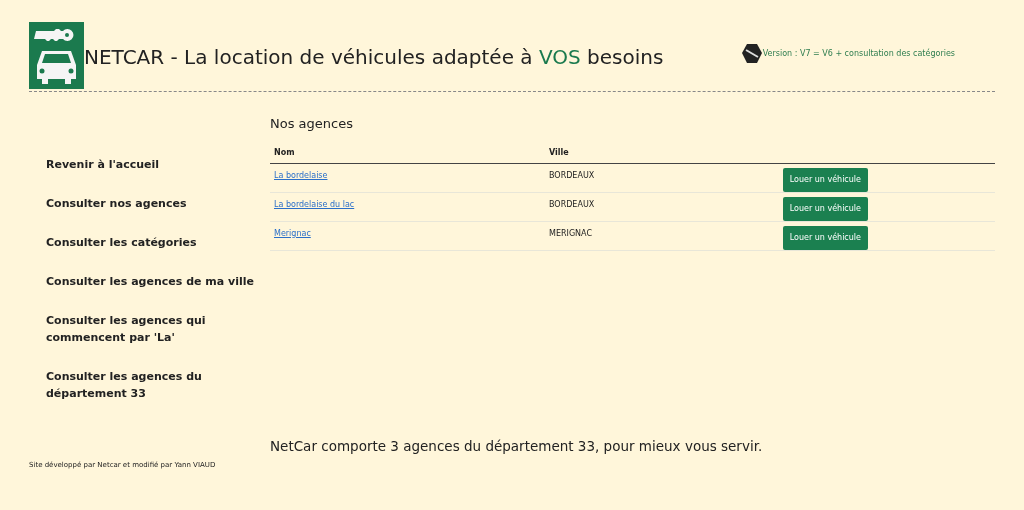 This screenshot has width=1024, height=510. I want to click on version-text: Version : V7 = V6 + consultation des catégories, so click(858, 54).